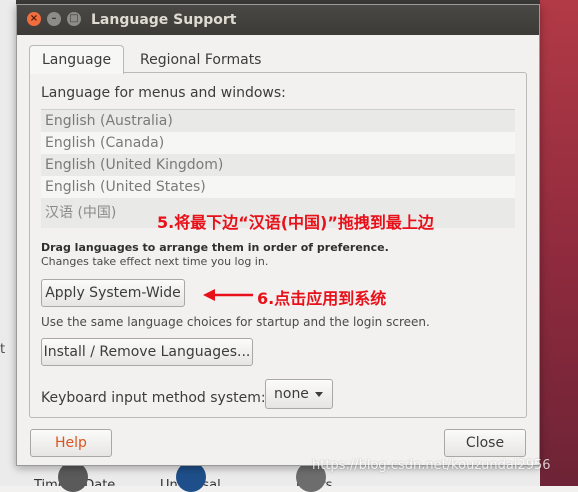 Image resolution: width=578 pixels, height=492 pixels. I want to click on watermark: https://blog.csdn.net/kouzundai2956, so click(431, 465).